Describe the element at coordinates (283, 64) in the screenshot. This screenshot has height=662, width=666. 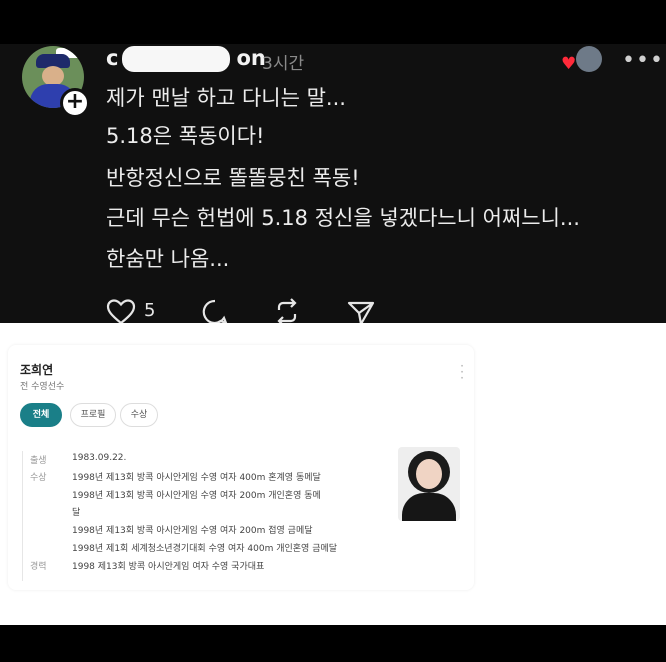
I see `post-time: 3시간` at that location.